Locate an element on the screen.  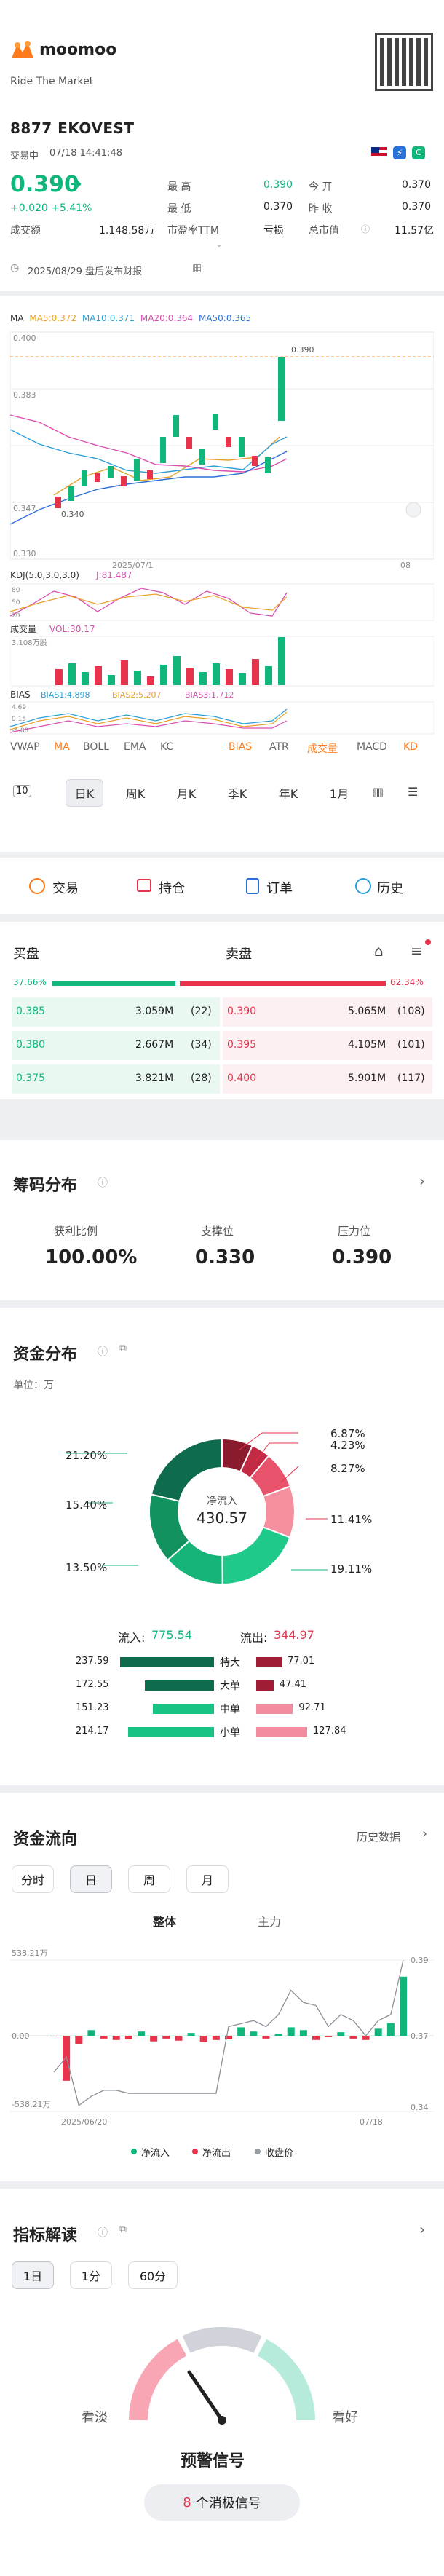
trade-status: 交易中 is located at coordinates (24, 157).